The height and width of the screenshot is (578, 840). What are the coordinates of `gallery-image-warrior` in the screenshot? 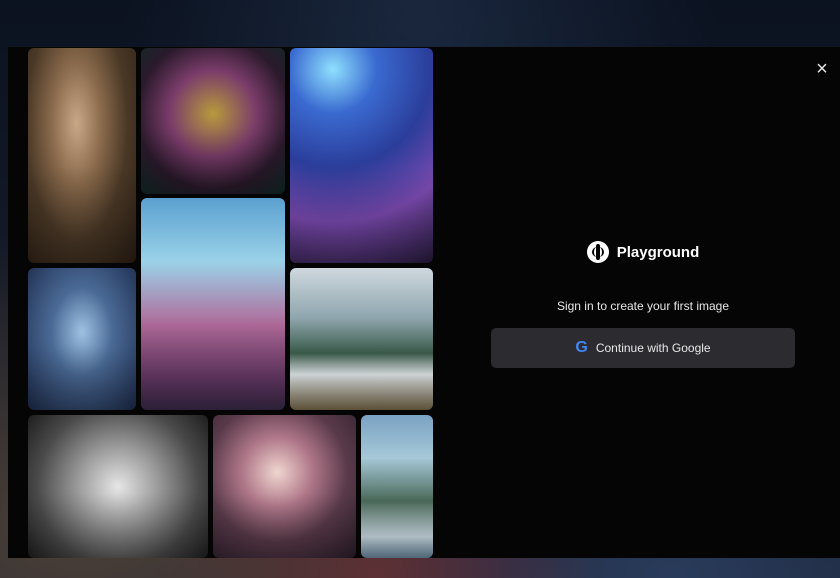 It's located at (284, 486).